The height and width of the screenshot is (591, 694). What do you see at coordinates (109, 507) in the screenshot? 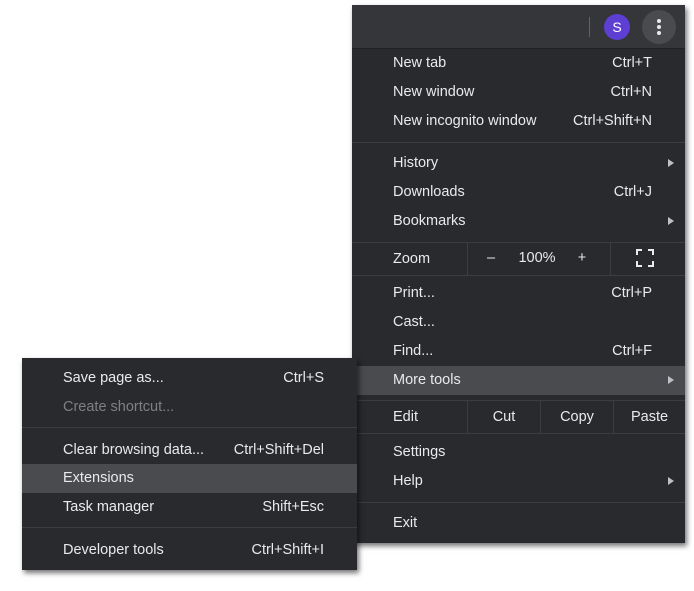
I see `menu-item-label: Task manager` at bounding box center [109, 507].